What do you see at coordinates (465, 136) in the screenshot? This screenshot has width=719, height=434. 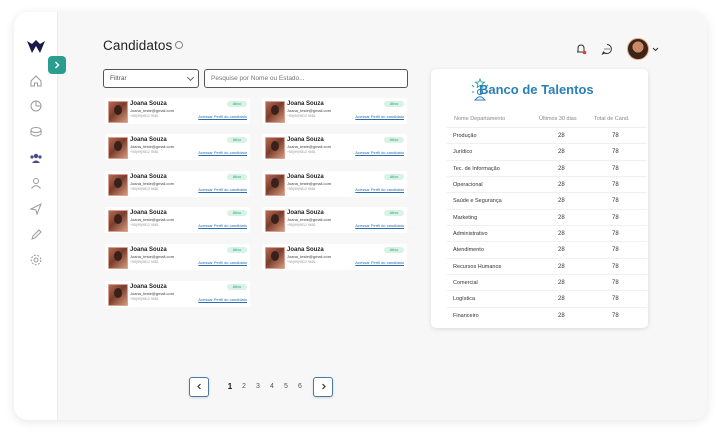 I see `department-name: Produção` at bounding box center [465, 136].